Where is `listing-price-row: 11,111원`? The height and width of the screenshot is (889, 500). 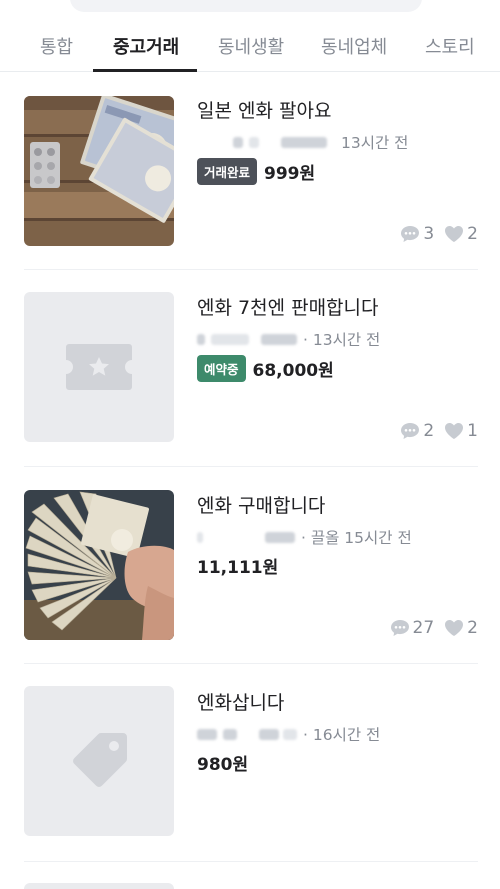
listing-price-row: 11,111원 is located at coordinates (237, 565).